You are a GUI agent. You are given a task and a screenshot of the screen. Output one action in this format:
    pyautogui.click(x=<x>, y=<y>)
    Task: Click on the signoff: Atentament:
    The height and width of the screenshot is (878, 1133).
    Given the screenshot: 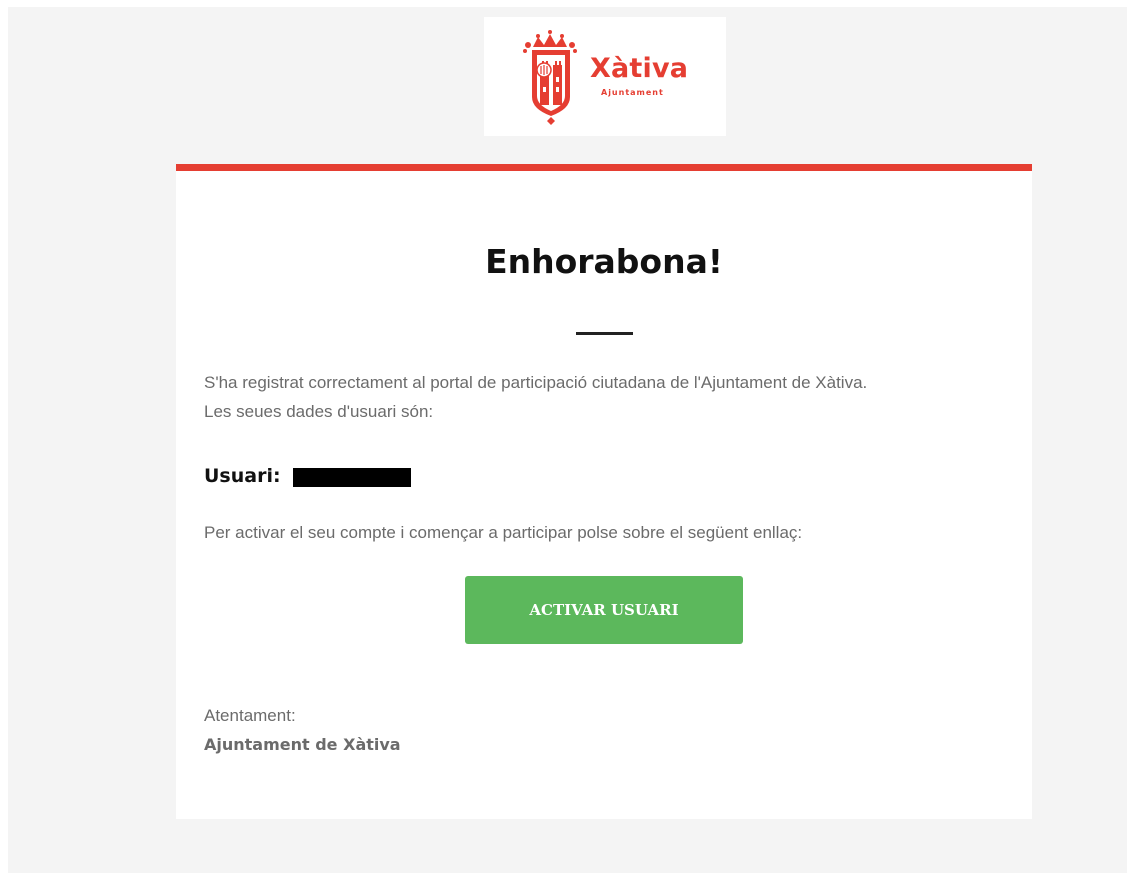 What is the action you would take?
    pyautogui.click(x=250, y=715)
    